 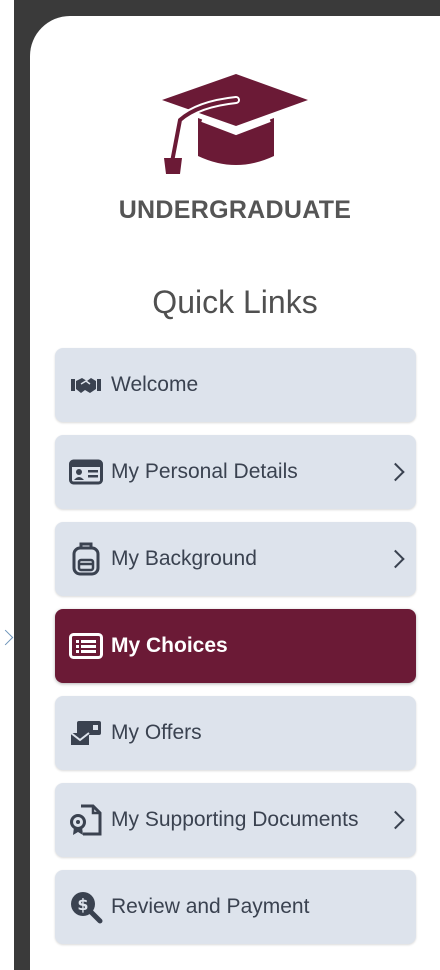 I want to click on pointer-chevron-icon, so click(x=7, y=637).